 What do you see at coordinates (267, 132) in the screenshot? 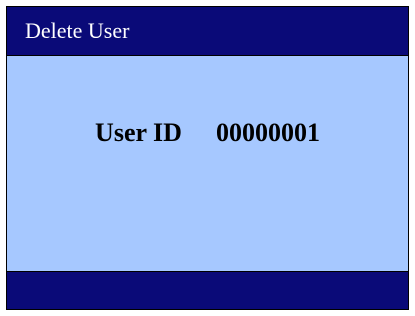
I see `user-id-value: 00000001` at bounding box center [267, 132].